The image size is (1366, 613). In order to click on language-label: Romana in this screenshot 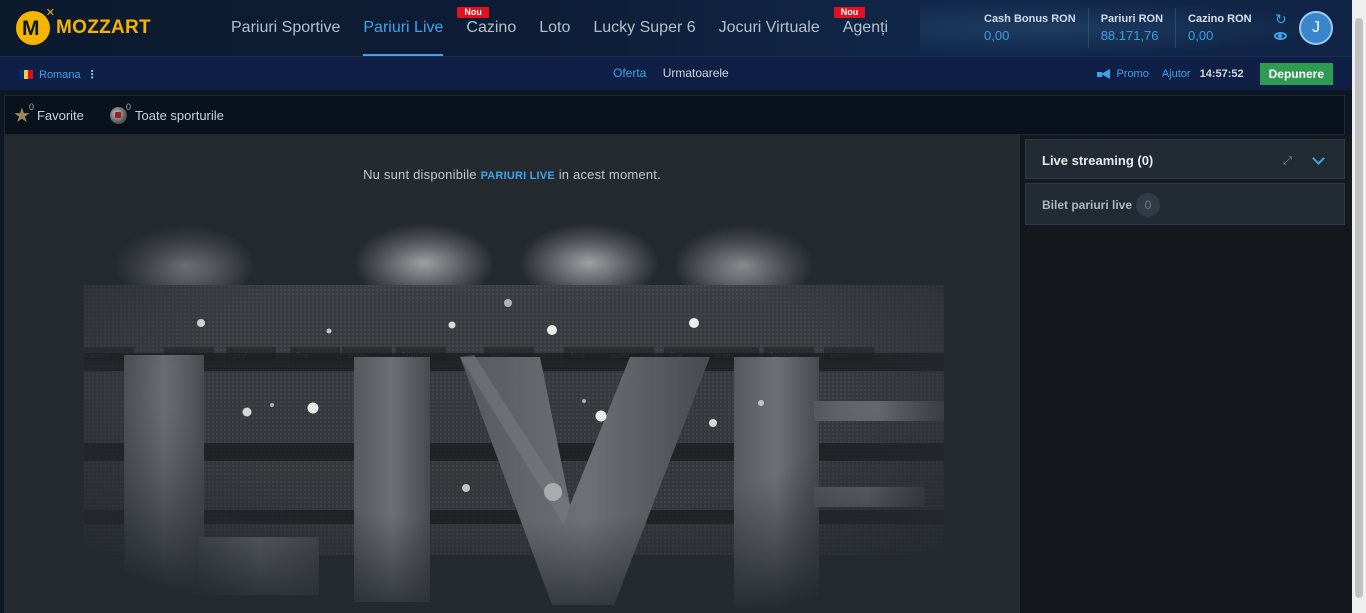, I will do `click(60, 74)`.